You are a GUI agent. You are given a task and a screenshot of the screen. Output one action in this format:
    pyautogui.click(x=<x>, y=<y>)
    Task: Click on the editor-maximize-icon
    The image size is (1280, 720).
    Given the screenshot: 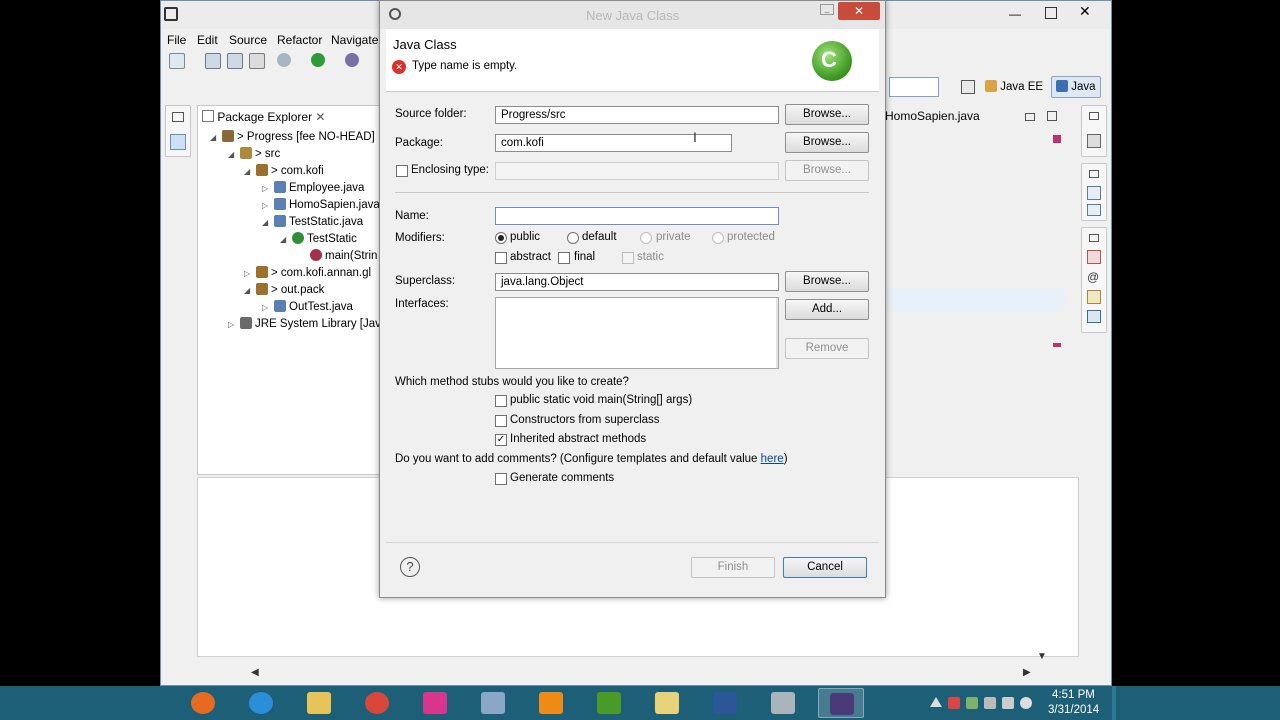 What is the action you would take?
    pyautogui.click(x=1052, y=116)
    